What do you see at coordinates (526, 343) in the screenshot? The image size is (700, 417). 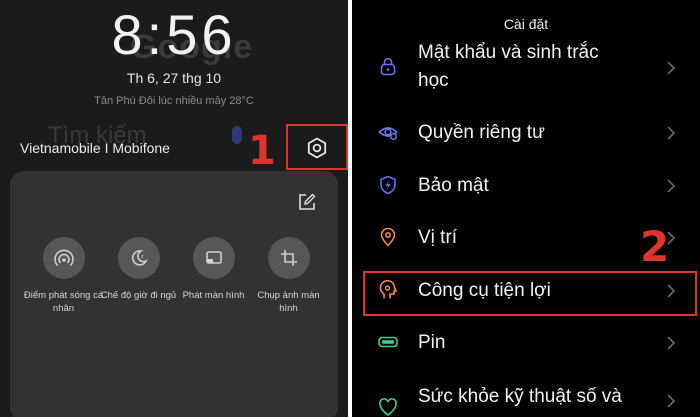 I see `settings-item-battery: Pin` at bounding box center [526, 343].